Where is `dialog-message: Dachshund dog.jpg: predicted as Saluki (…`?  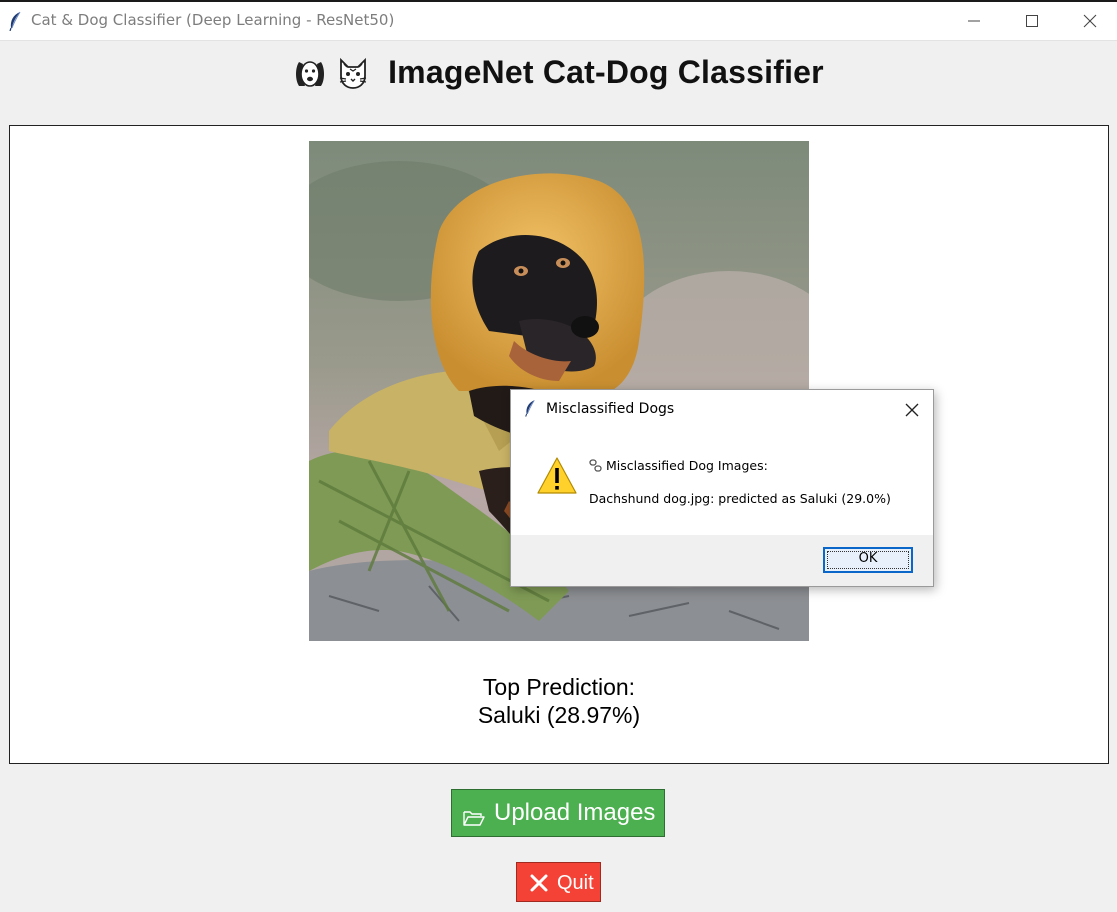
dialog-message: Dachshund dog.jpg: predicted as Saluki (… is located at coordinates (740, 498).